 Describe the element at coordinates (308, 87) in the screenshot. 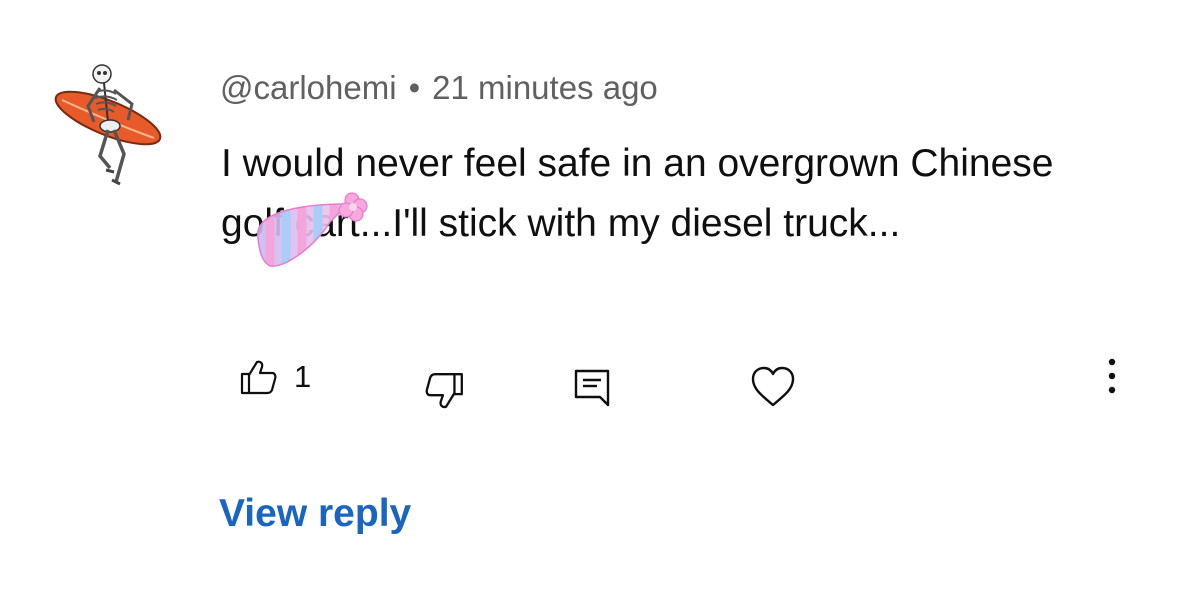

I see `author-handle: @carlohemi` at that location.